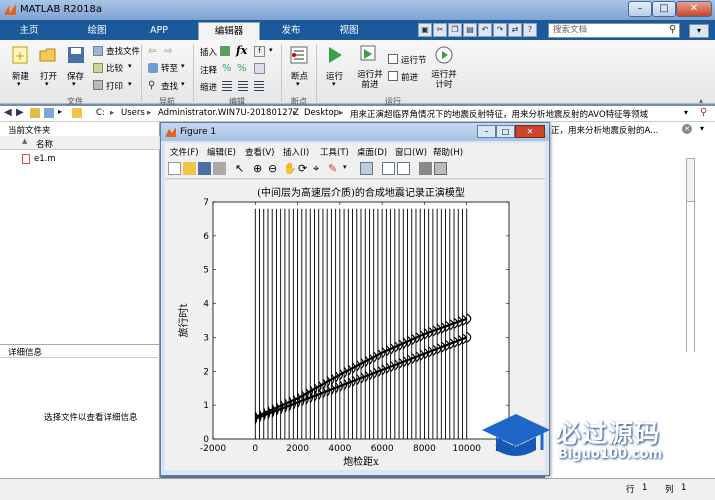 The width and height of the screenshot is (715, 500). I want to click on breadcrumb-drive: C:, so click(100, 113).